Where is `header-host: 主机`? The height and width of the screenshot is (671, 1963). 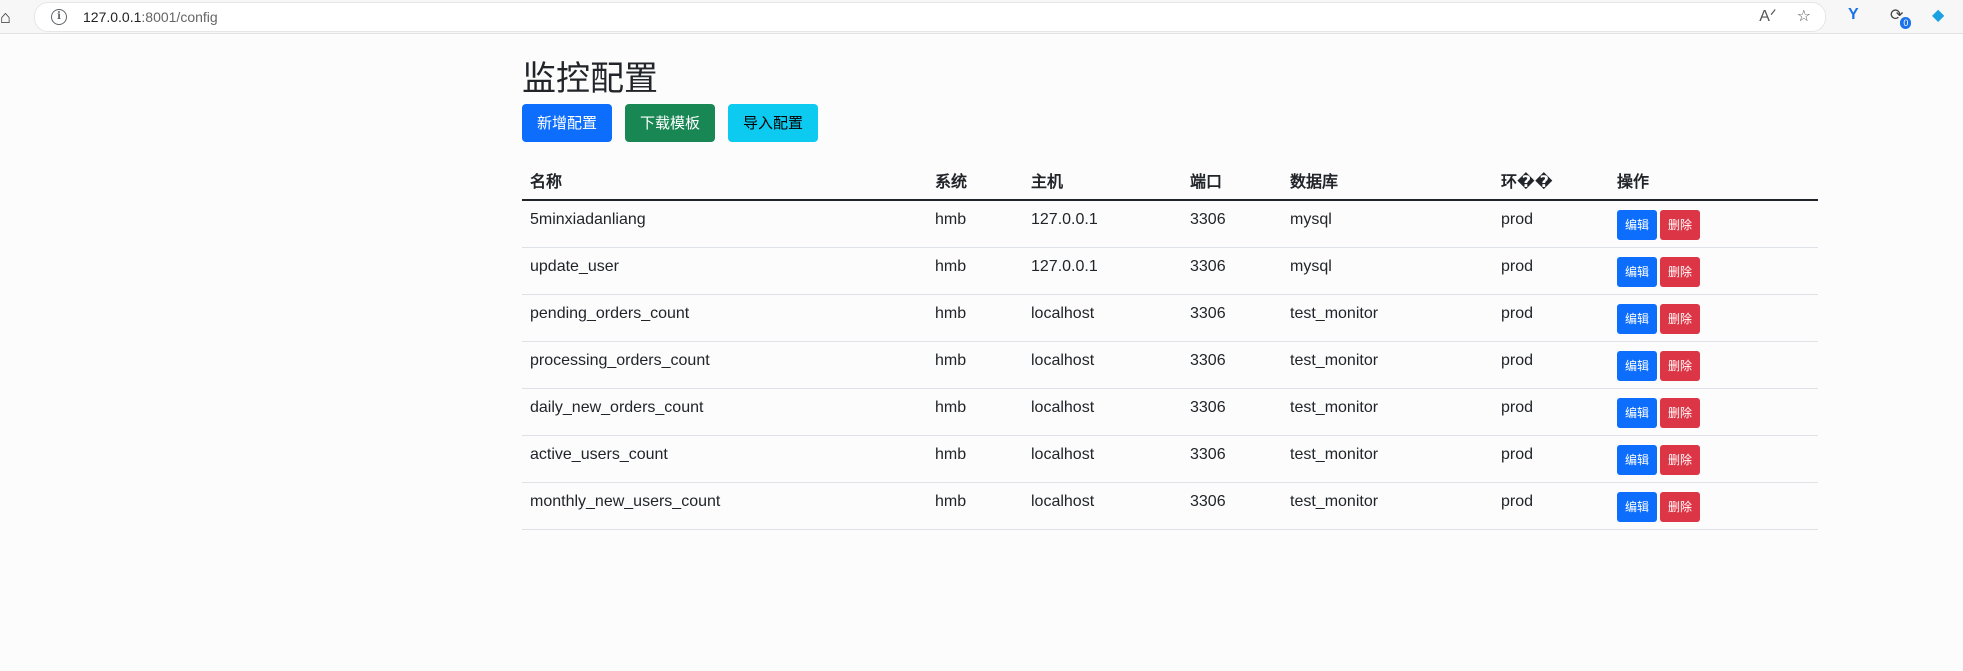
header-host: 主机 is located at coordinates (1102, 180).